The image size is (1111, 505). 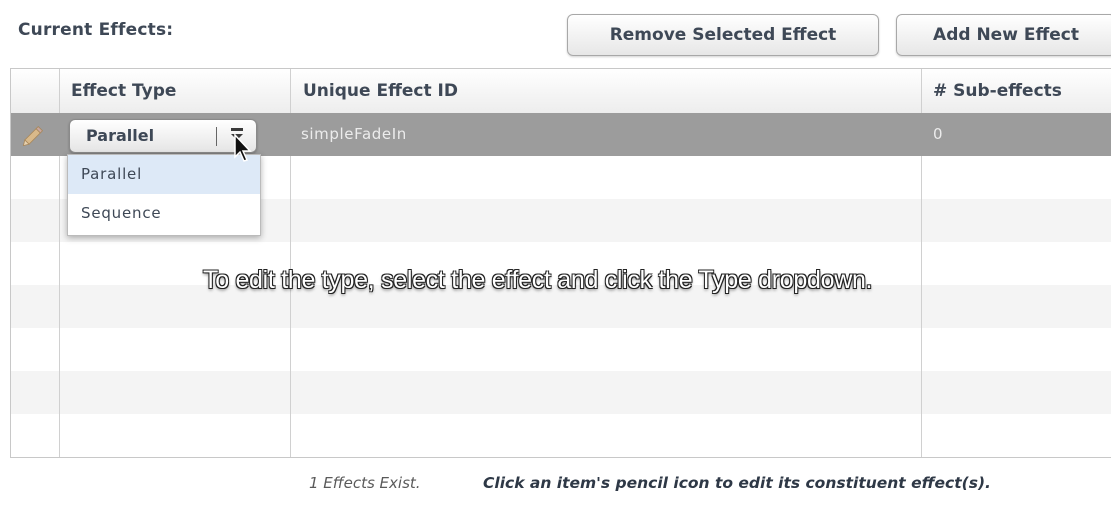 What do you see at coordinates (365, 483) in the screenshot?
I see `effects-count: 1 Effects Exist.` at bounding box center [365, 483].